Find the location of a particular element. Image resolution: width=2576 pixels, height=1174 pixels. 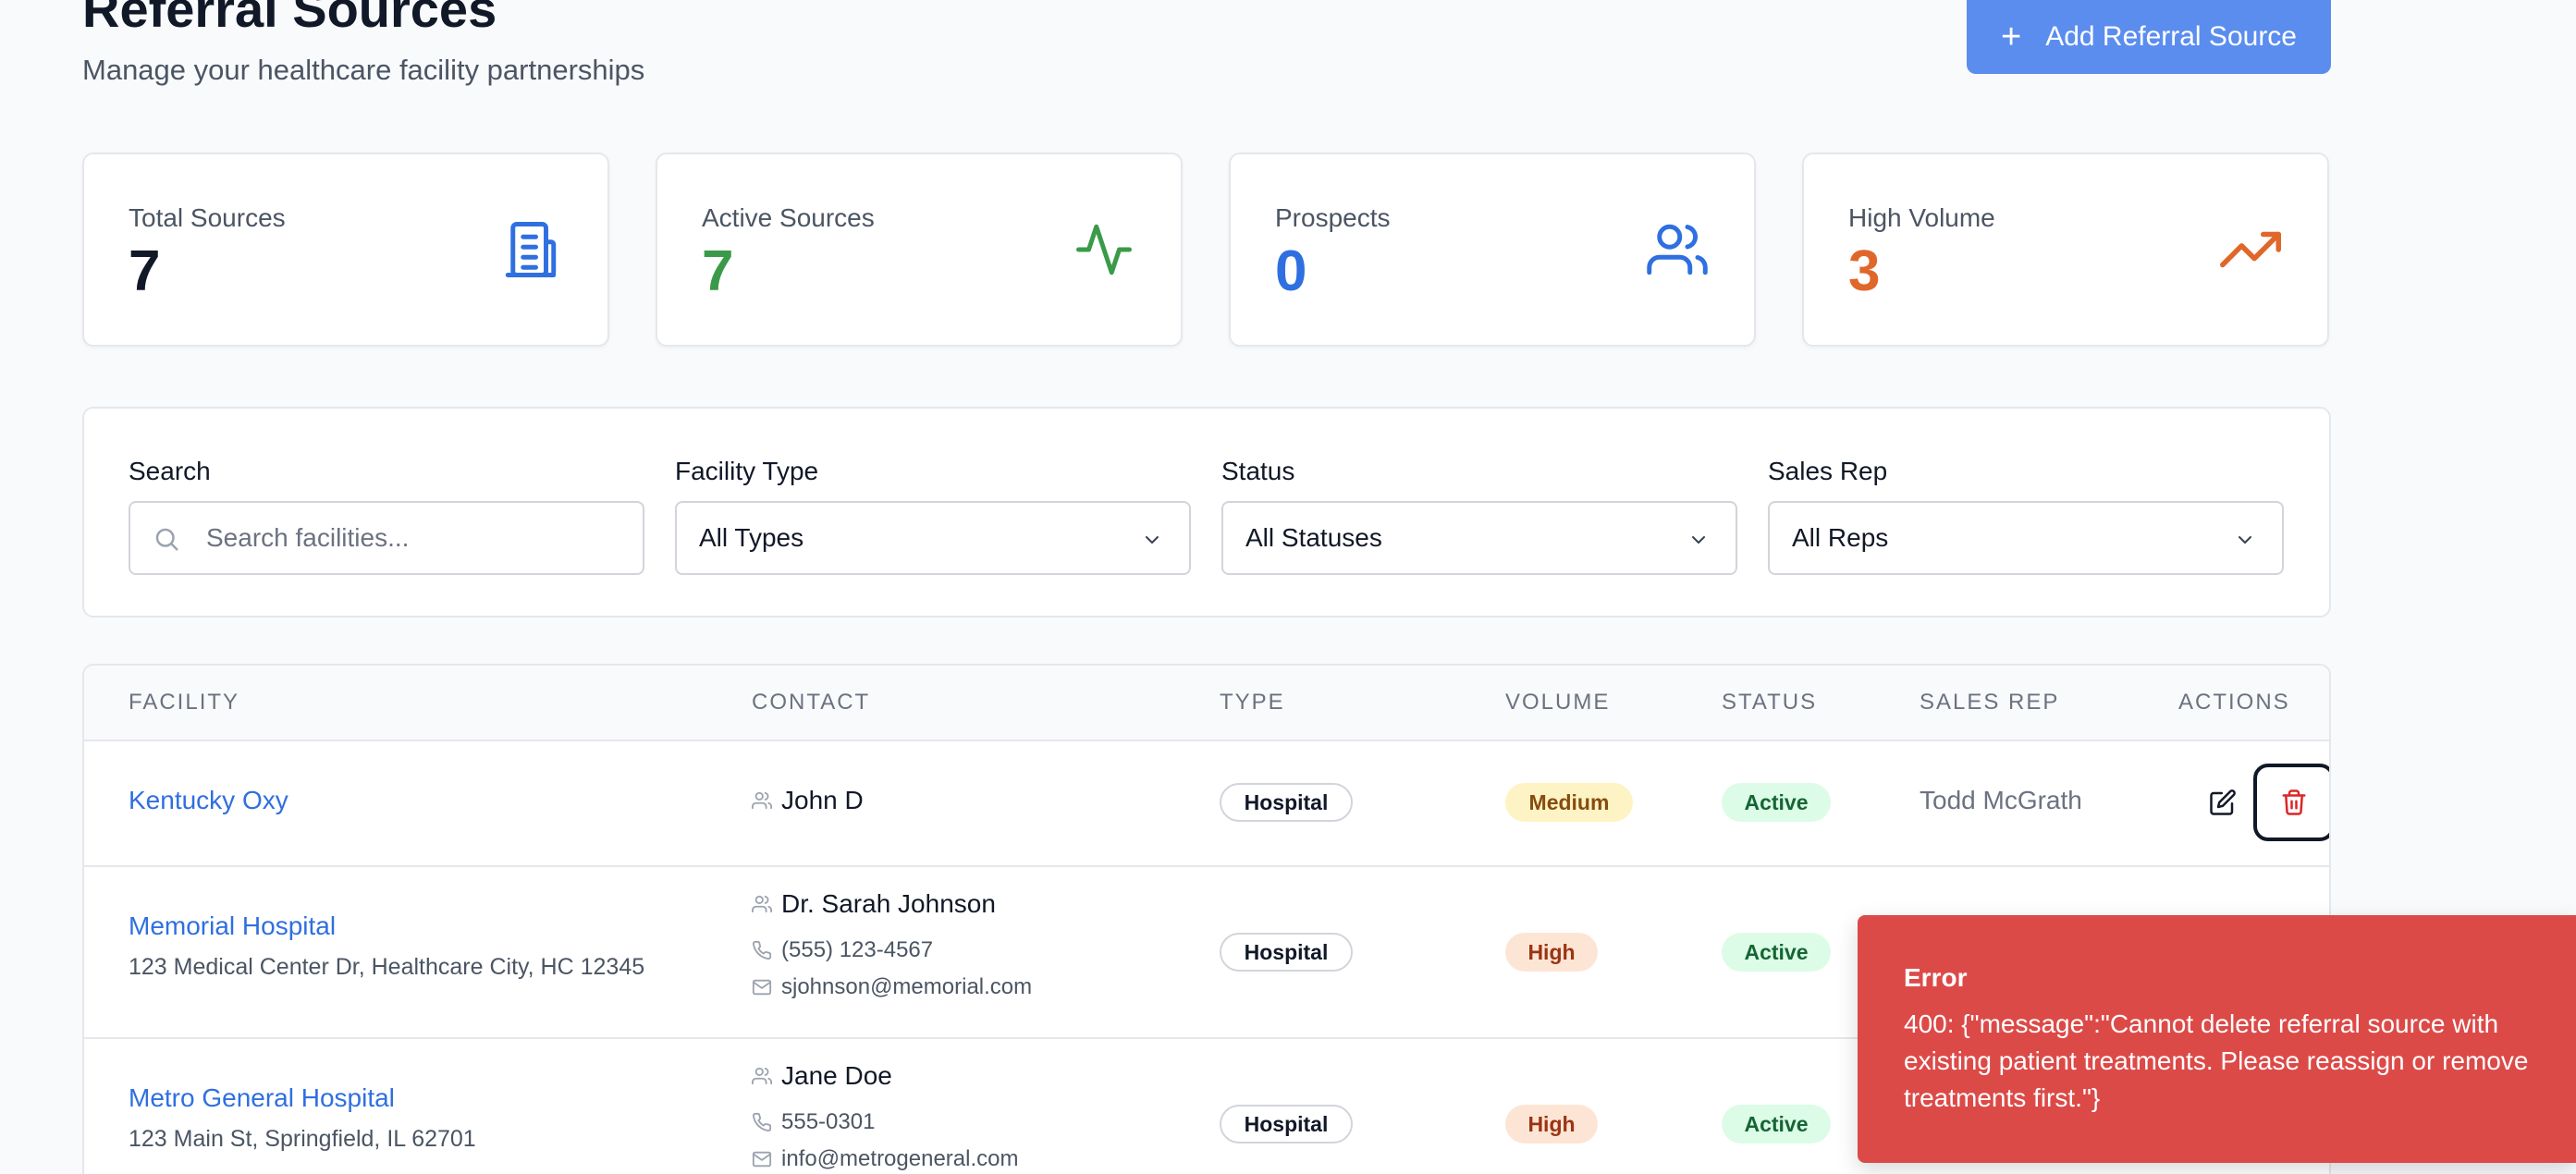

status-value: All Statuses is located at coordinates (1314, 537).